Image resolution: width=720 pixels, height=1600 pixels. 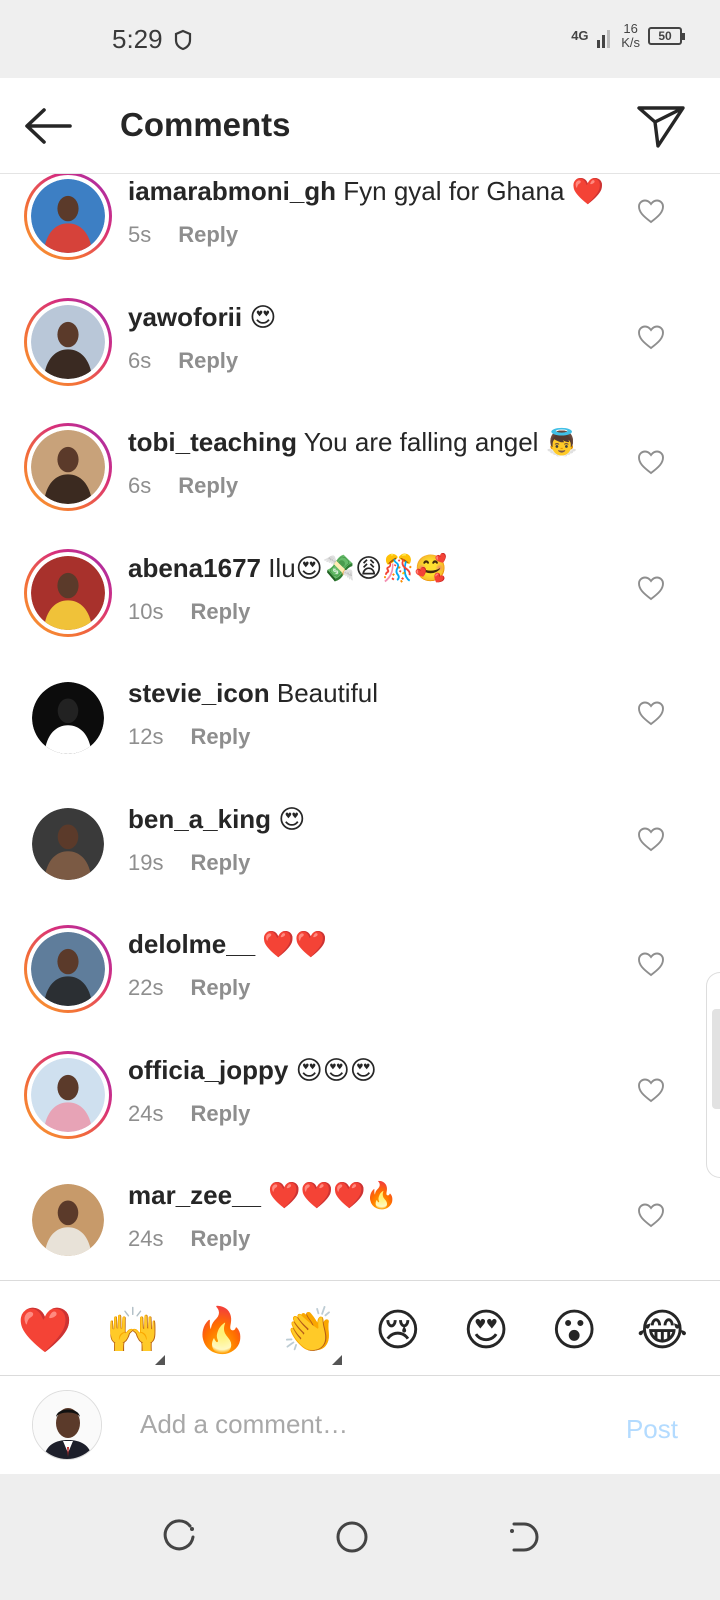 I want to click on comment-meta: 12s Reply, so click(x=189, y=737).